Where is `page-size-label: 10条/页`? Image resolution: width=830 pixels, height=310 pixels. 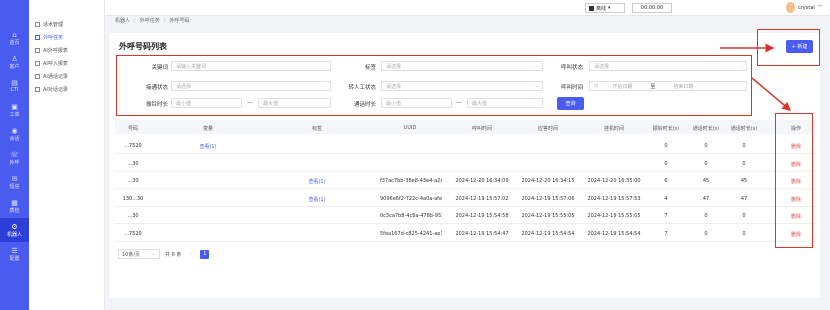 page-size-label: 10条/页 is located at coordinates (131, 254).